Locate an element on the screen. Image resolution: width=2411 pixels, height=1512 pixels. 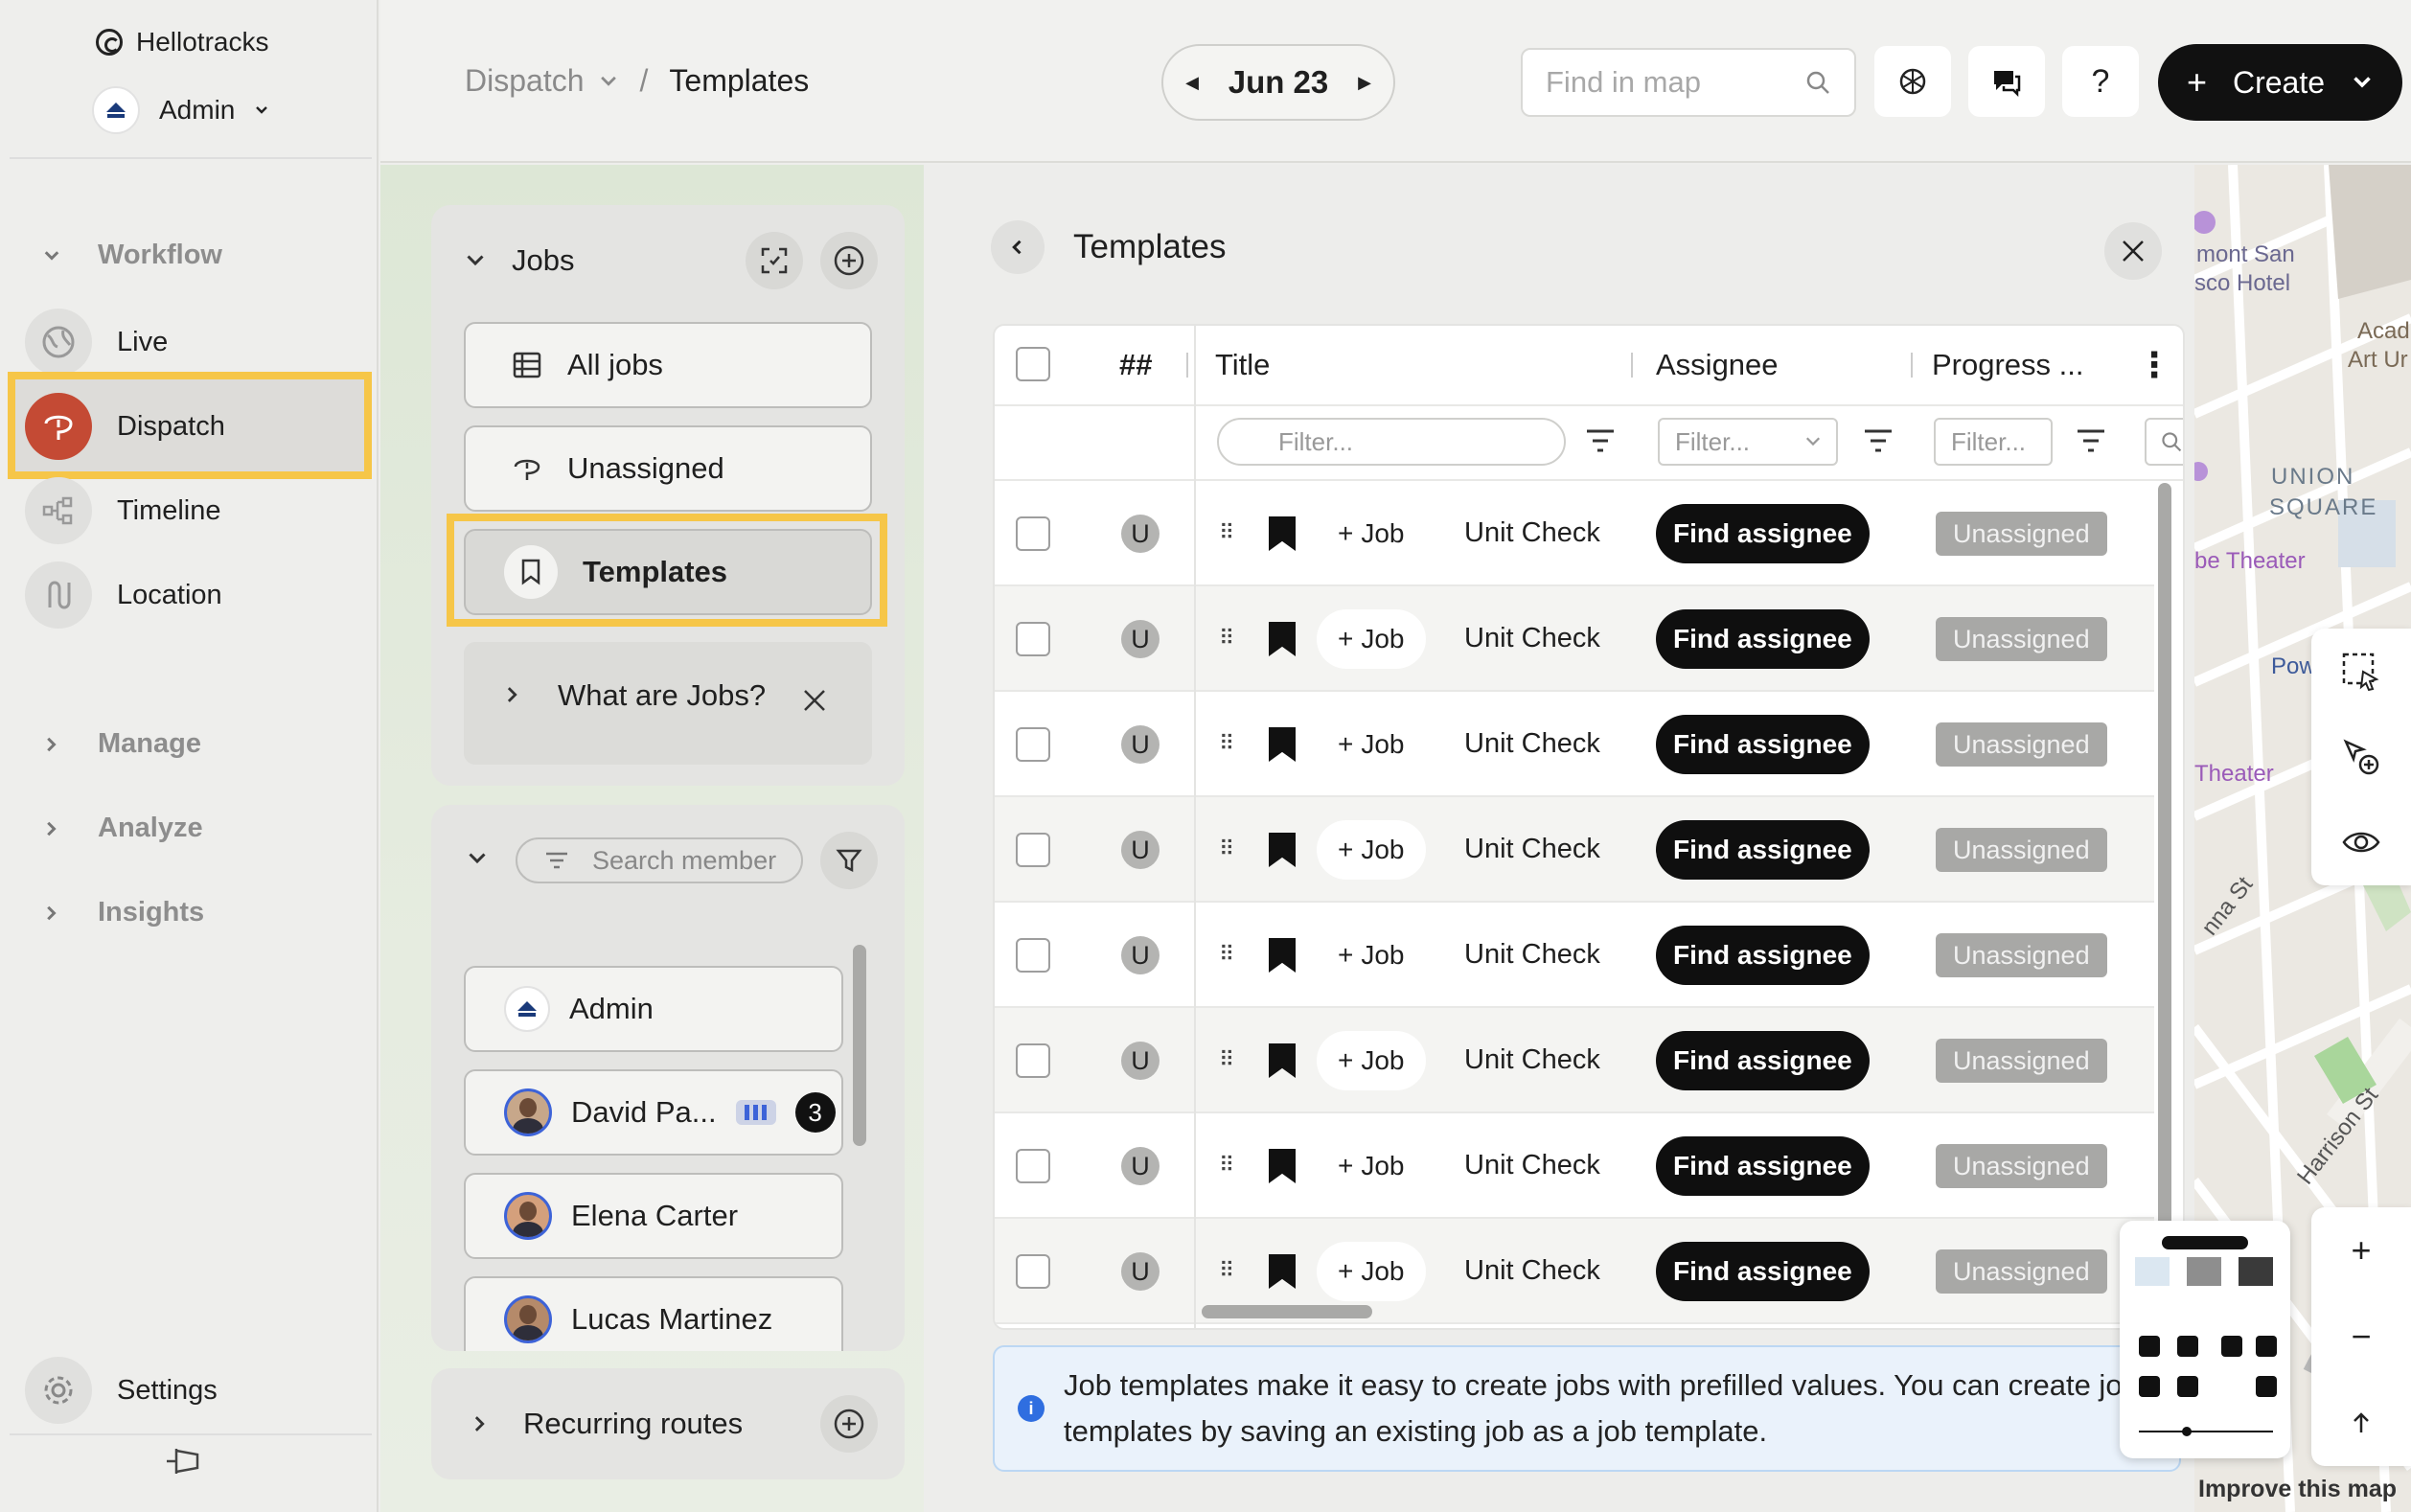
date-picker: ◀ Jun 23 ▶ is located at coordinates (1278, 82).